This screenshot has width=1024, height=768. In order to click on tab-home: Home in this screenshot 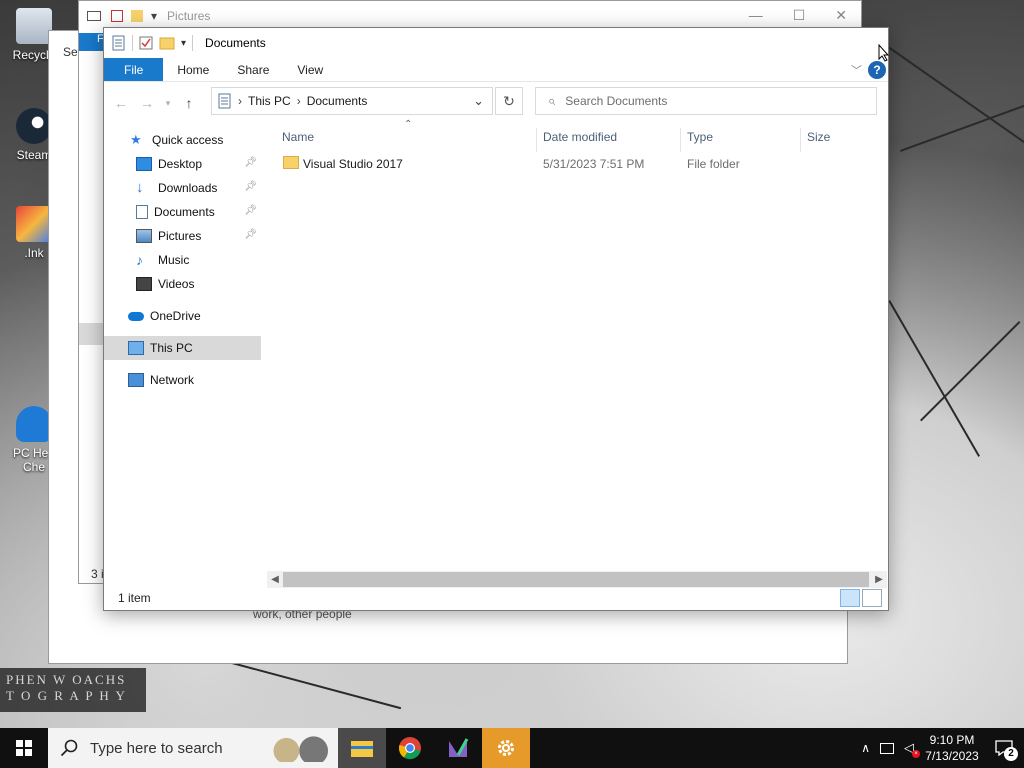, I will do `click(193, 69)`.